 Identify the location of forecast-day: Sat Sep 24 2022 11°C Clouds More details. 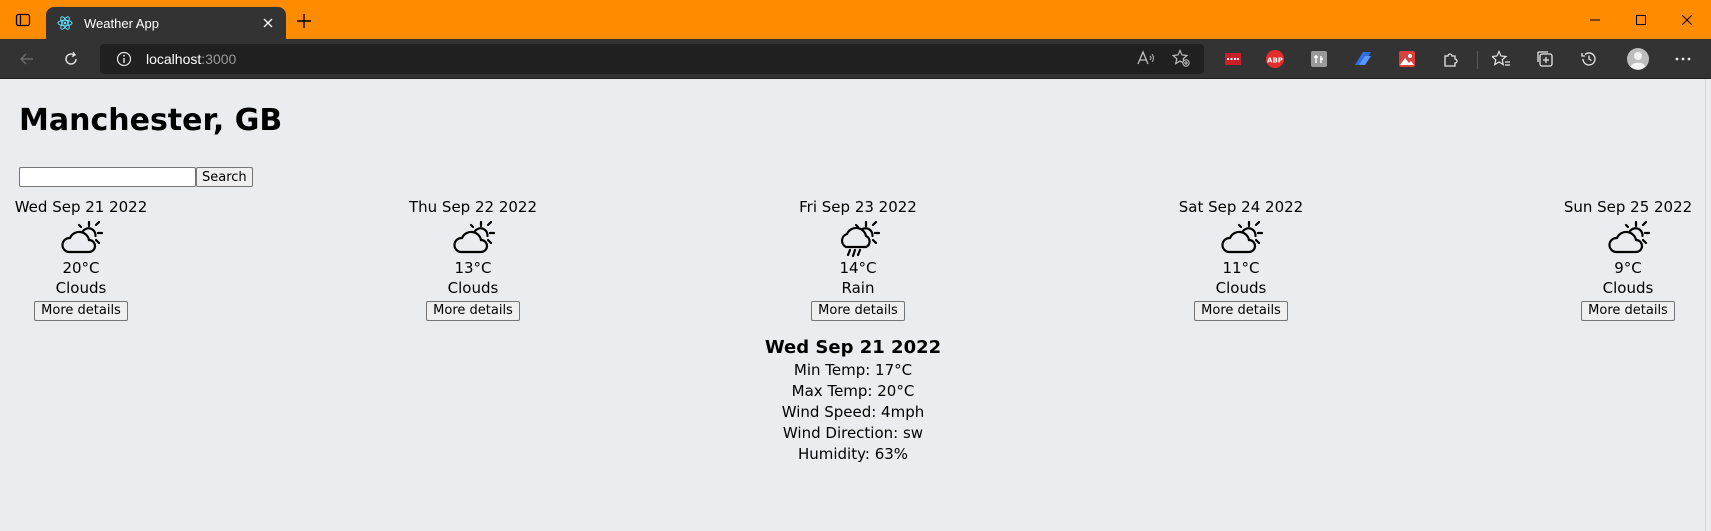
(1241, 259).